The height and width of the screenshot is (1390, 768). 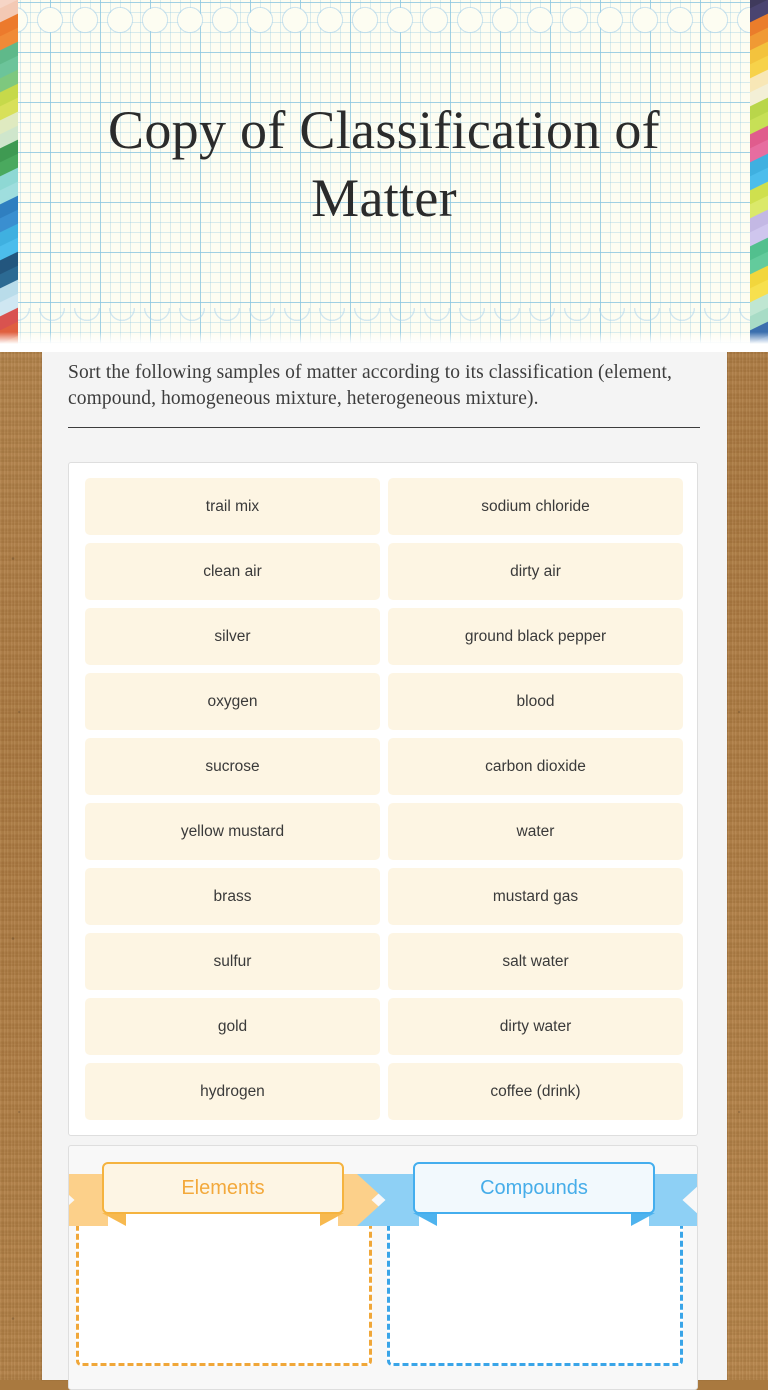 I want to click on sample-tile: coffee (drink), so click(x=535, y=1091).